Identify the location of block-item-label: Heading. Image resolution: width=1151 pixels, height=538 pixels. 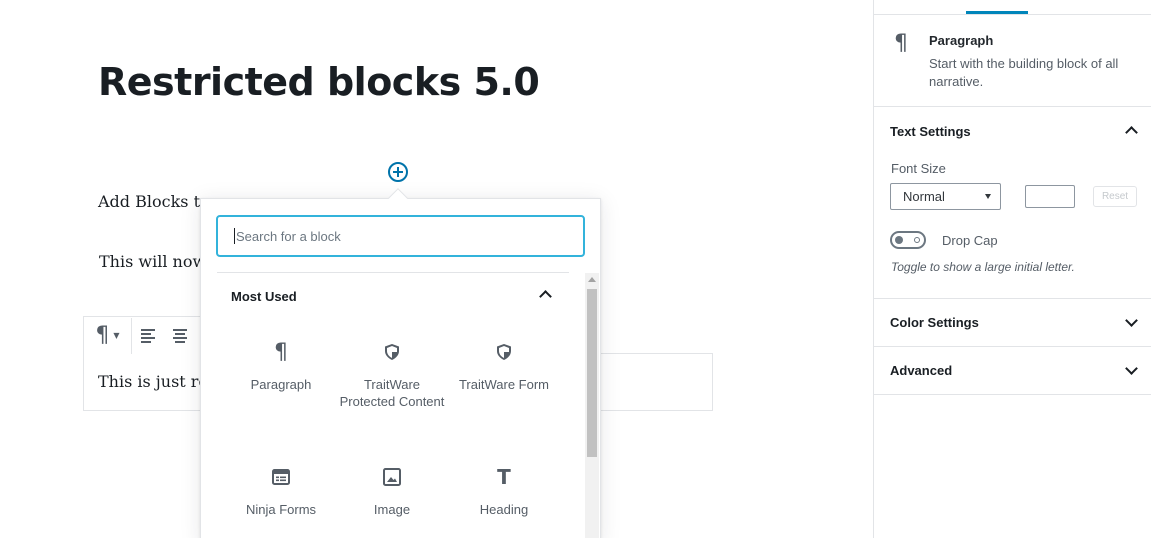
(504, 509).